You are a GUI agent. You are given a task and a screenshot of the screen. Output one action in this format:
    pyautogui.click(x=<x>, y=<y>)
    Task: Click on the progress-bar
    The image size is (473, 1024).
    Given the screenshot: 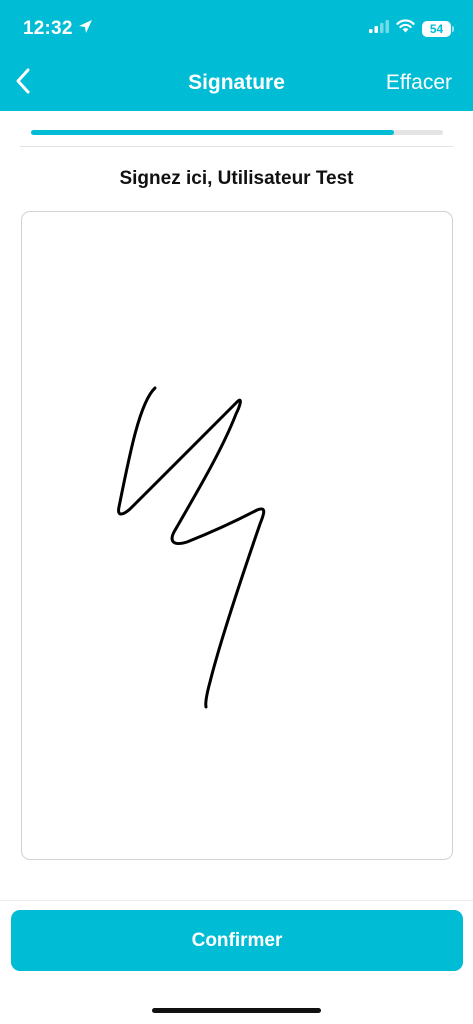 What is the action you would take?
    pyautogui.click(x=237, y=132)
    